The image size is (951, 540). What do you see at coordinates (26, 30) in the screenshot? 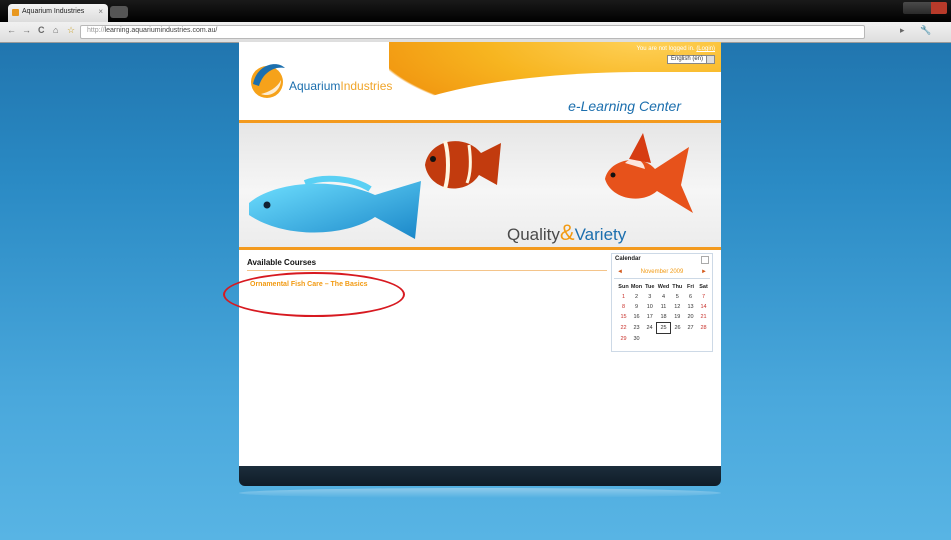
I see `forward-icon: →` at bounding box center [26, 30].